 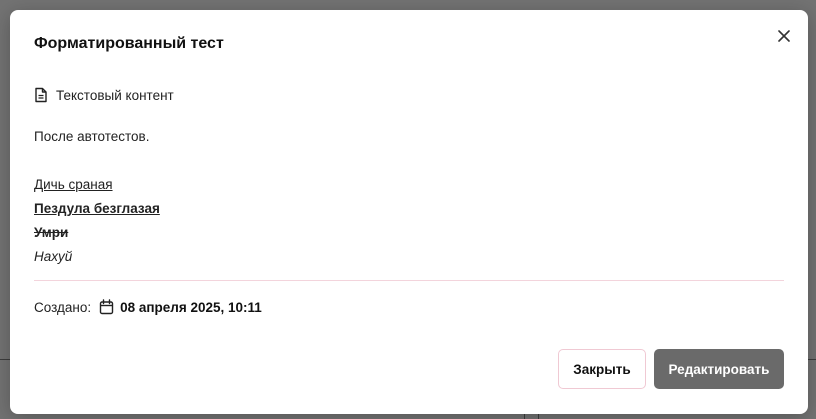 I want to click on divider, so click(x=409, y=280).